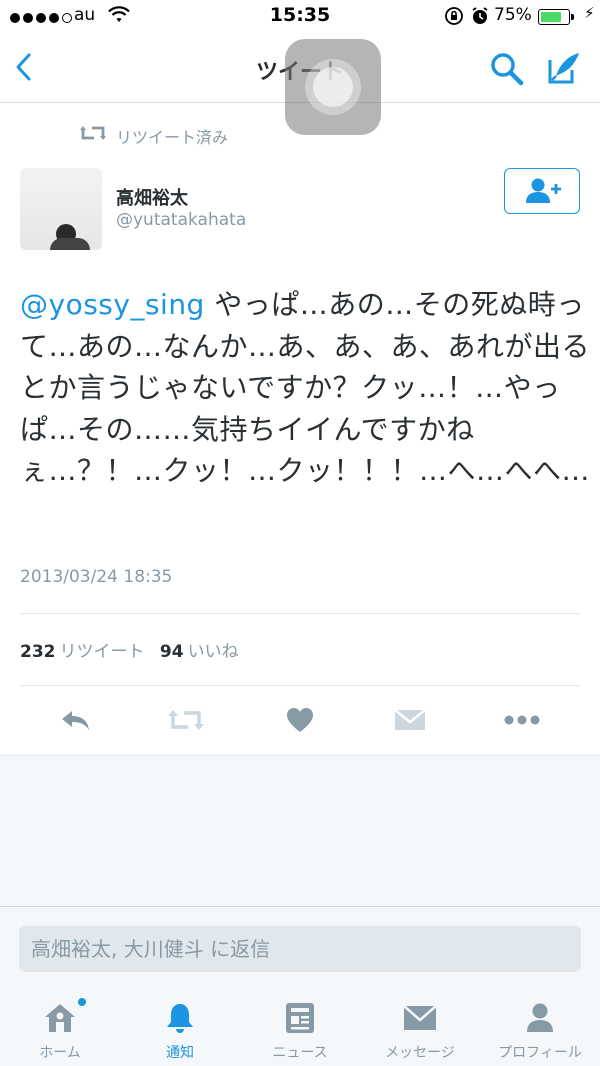 Image resolution: width=600 pixels, height=1066 pixels. I want to click on compose-button, so click(564, 70).